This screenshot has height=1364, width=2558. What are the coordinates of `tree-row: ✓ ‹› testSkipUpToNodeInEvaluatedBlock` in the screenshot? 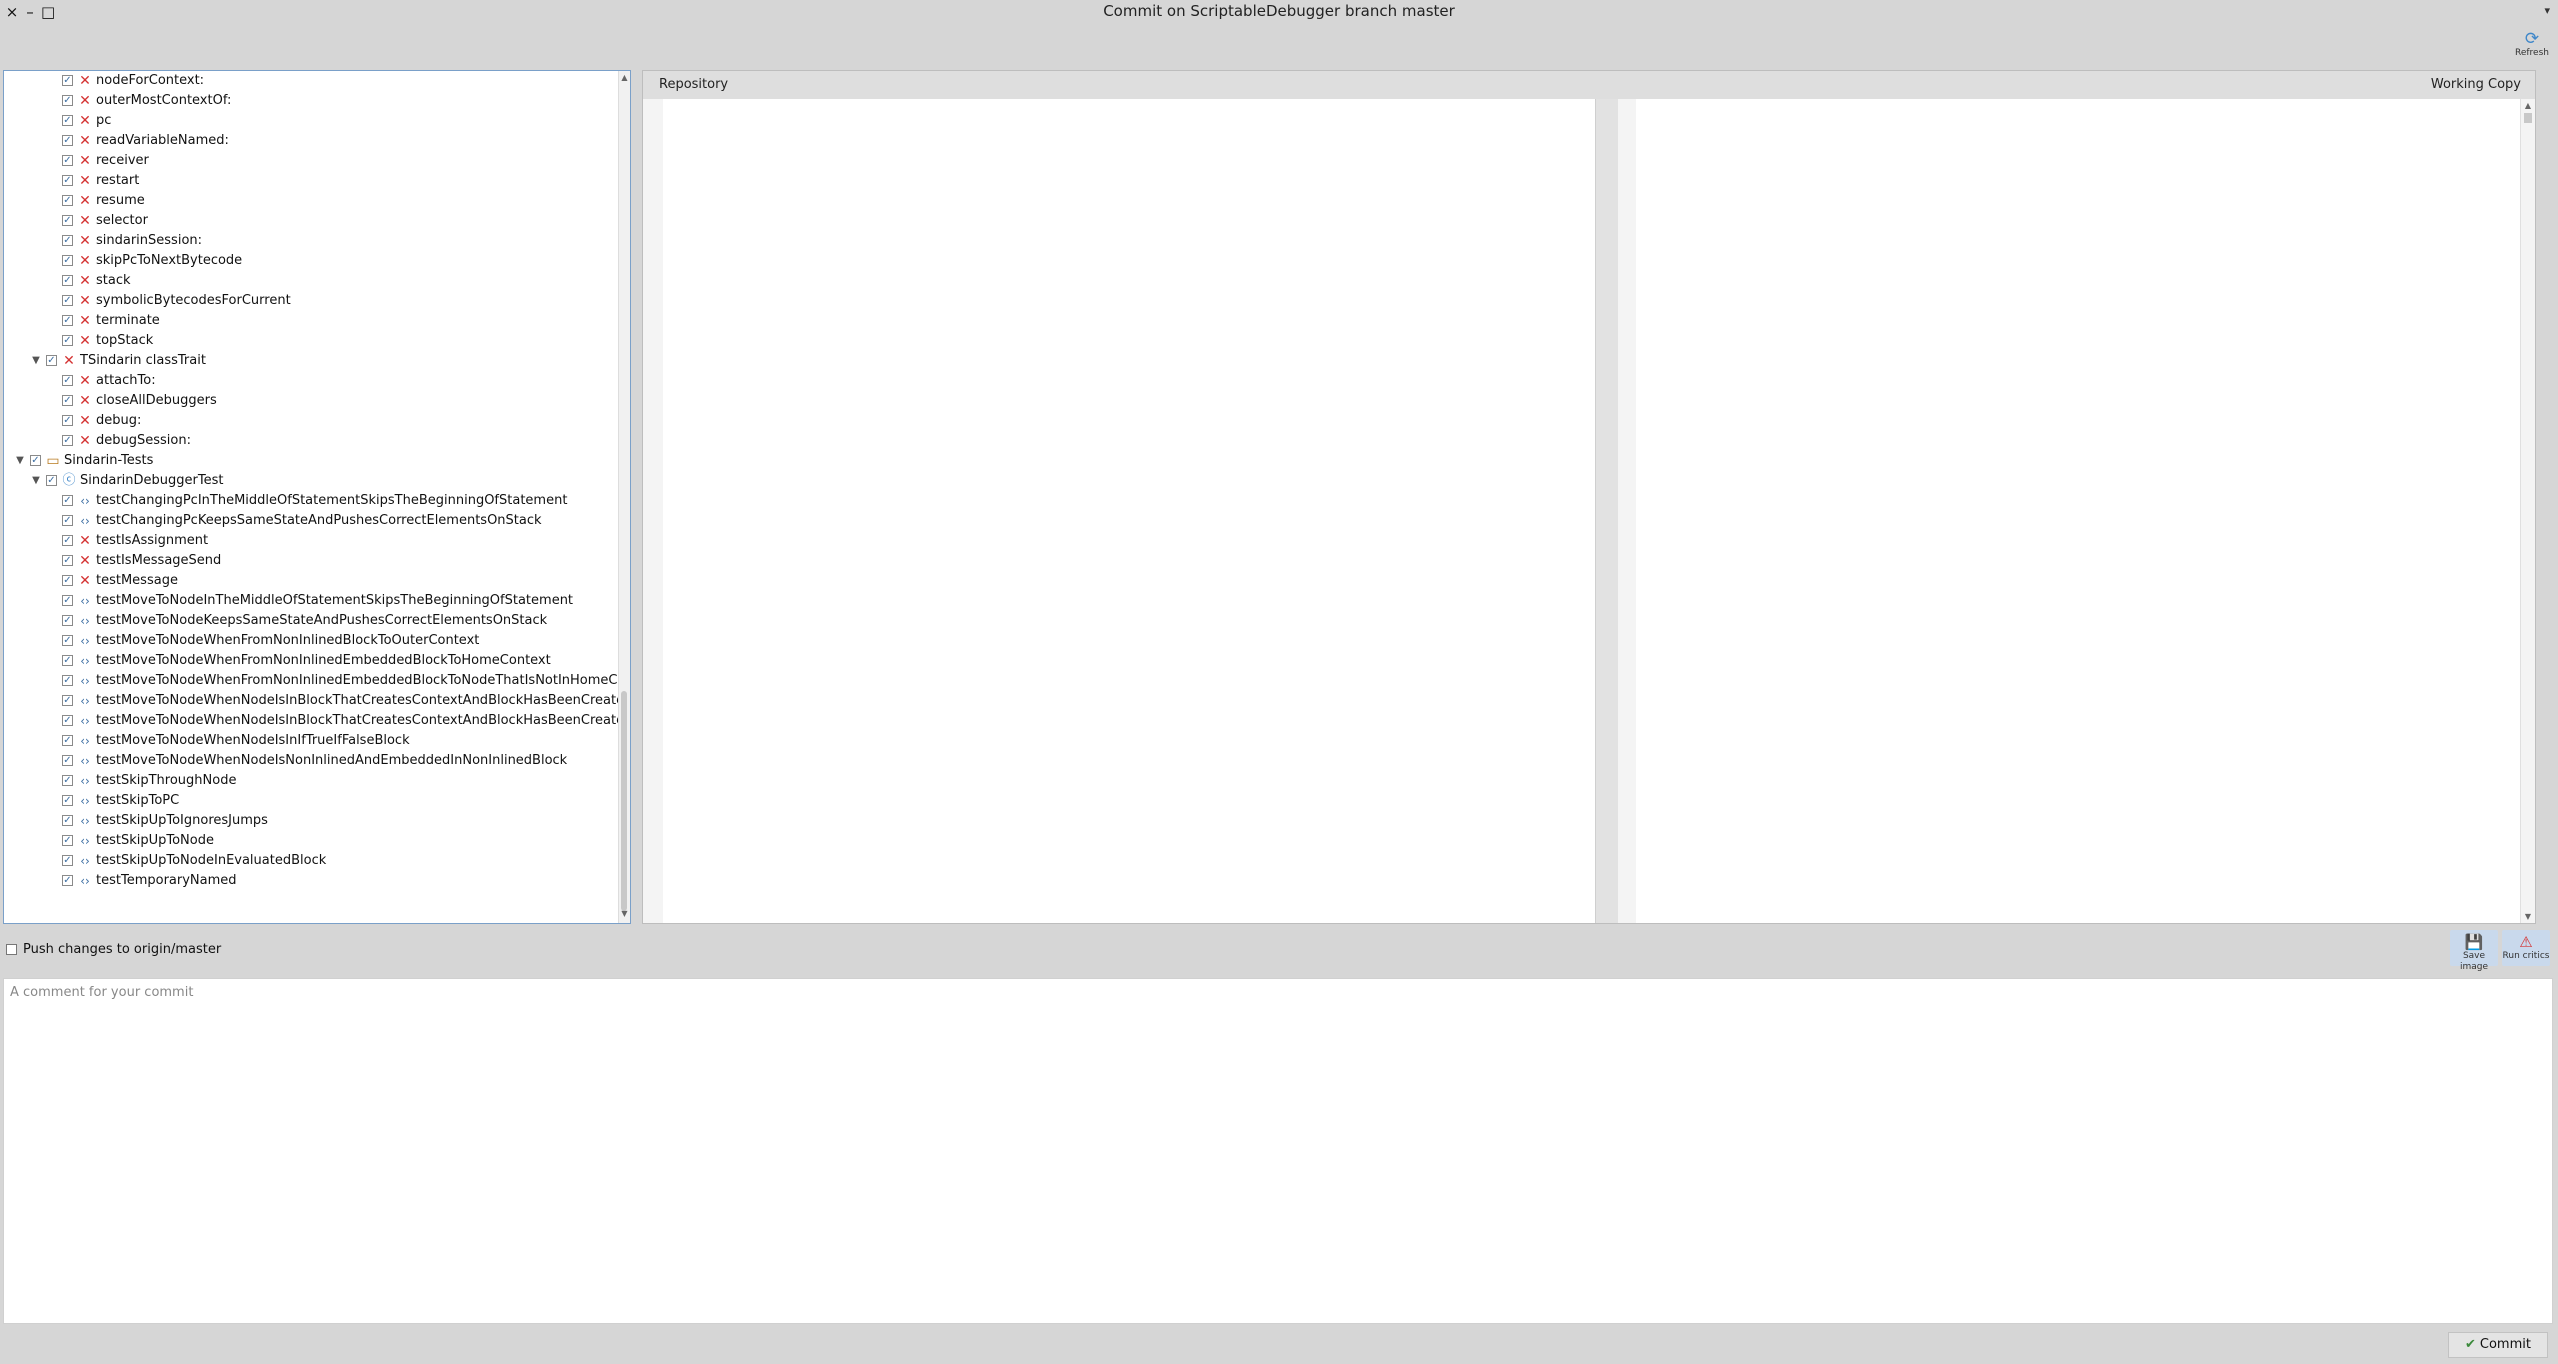 It's located at (310, 861).